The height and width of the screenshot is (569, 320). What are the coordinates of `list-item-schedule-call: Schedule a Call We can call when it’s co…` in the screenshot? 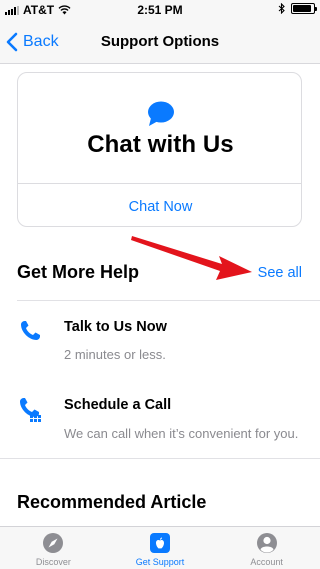 It's located at (160, 419).